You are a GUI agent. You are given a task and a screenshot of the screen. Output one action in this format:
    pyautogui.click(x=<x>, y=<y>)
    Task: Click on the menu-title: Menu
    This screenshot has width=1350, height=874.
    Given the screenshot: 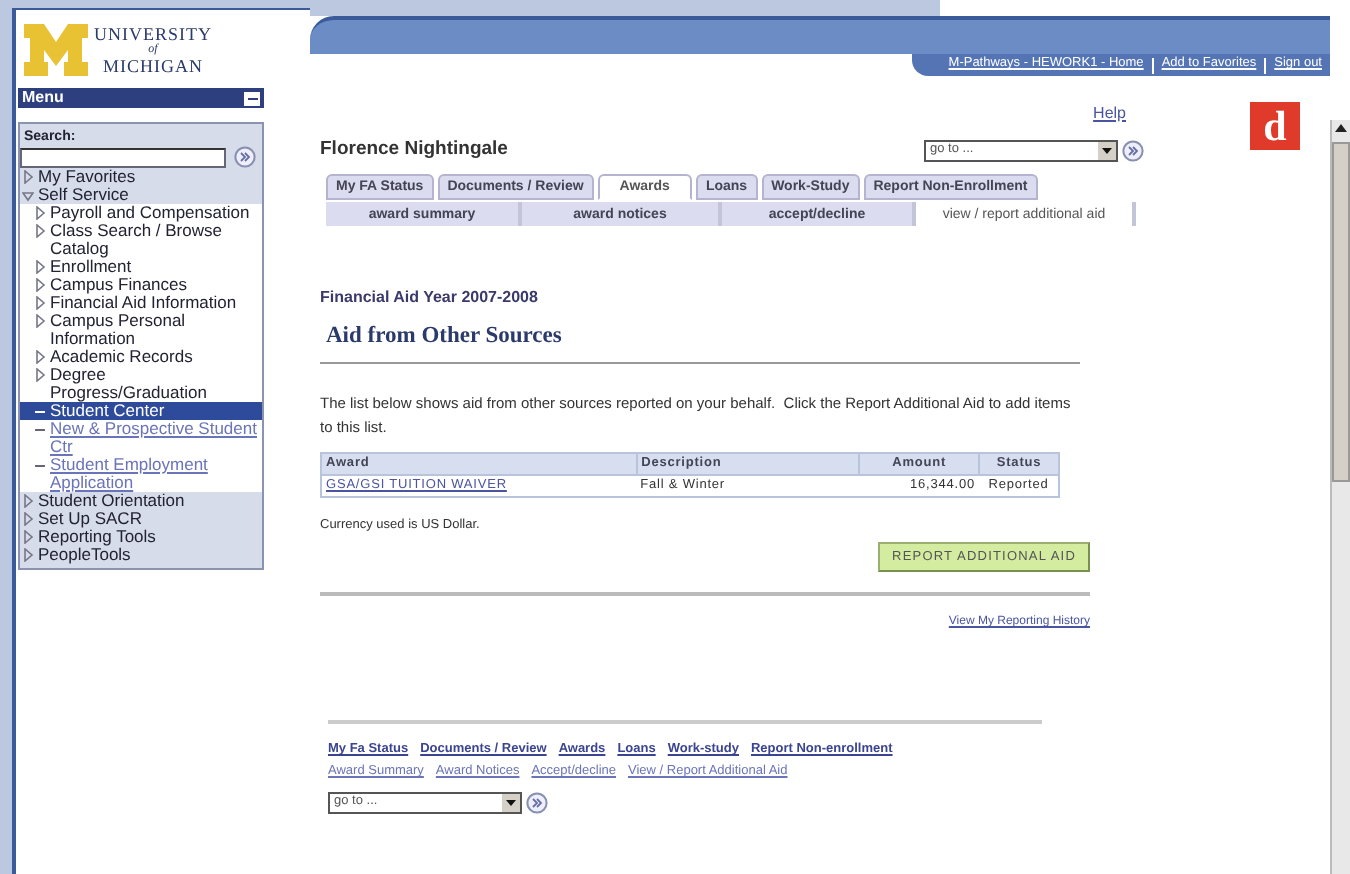 What is the action you would take?
    pyautogui.click(x=43, y=98)
    